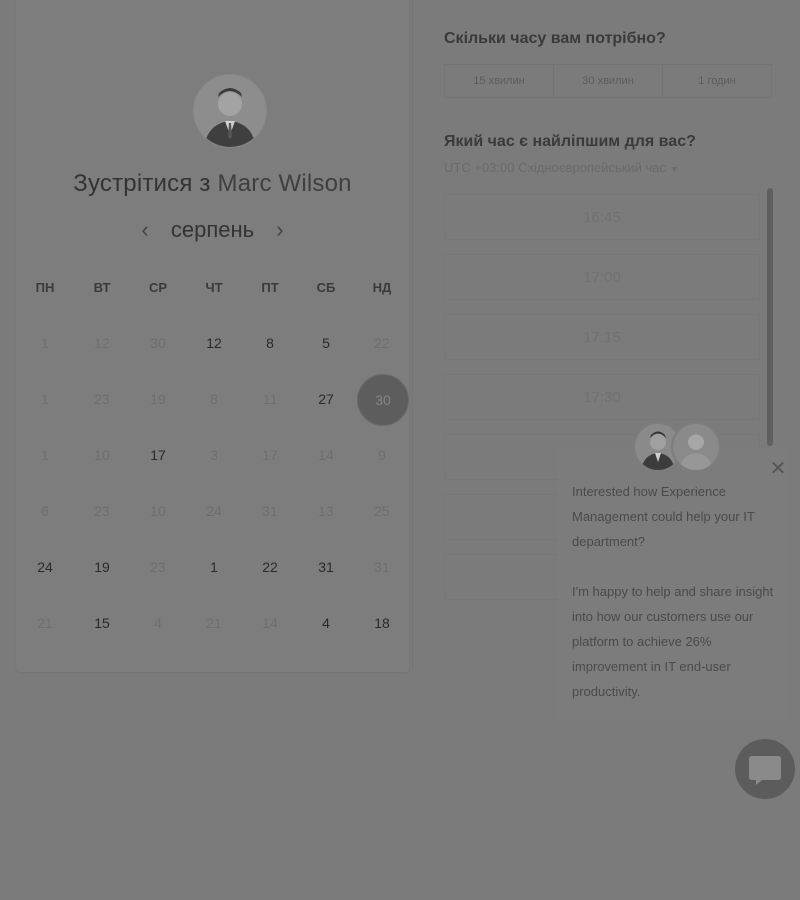 The image size is (800, 900). What do you see at coordinates (326, 511) in the screenshot?
I see `calendar-day: 13` at bounding box center [326, 511].